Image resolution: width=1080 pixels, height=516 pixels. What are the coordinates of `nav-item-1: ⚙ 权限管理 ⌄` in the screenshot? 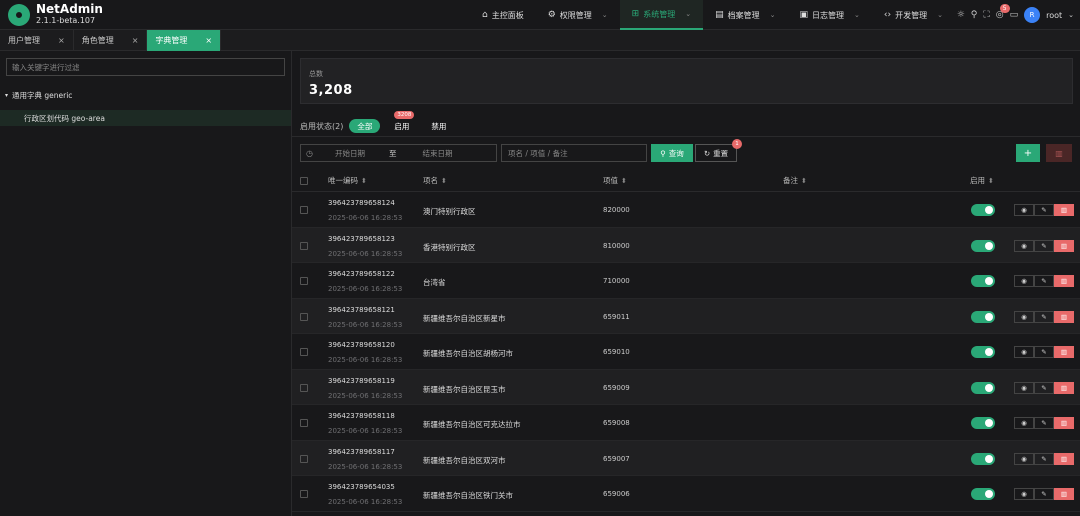 It's located at (578, 15).